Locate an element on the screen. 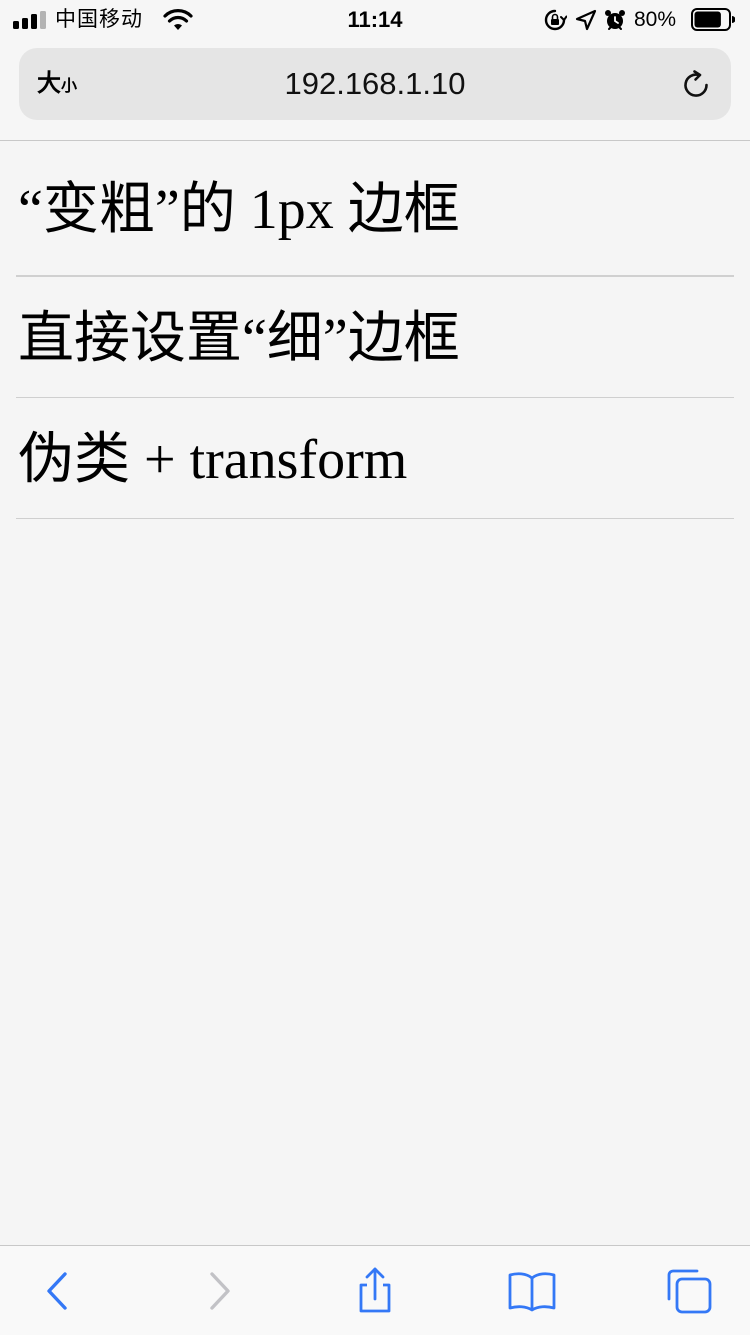  share-icon is located at coordinates (375, 1290).